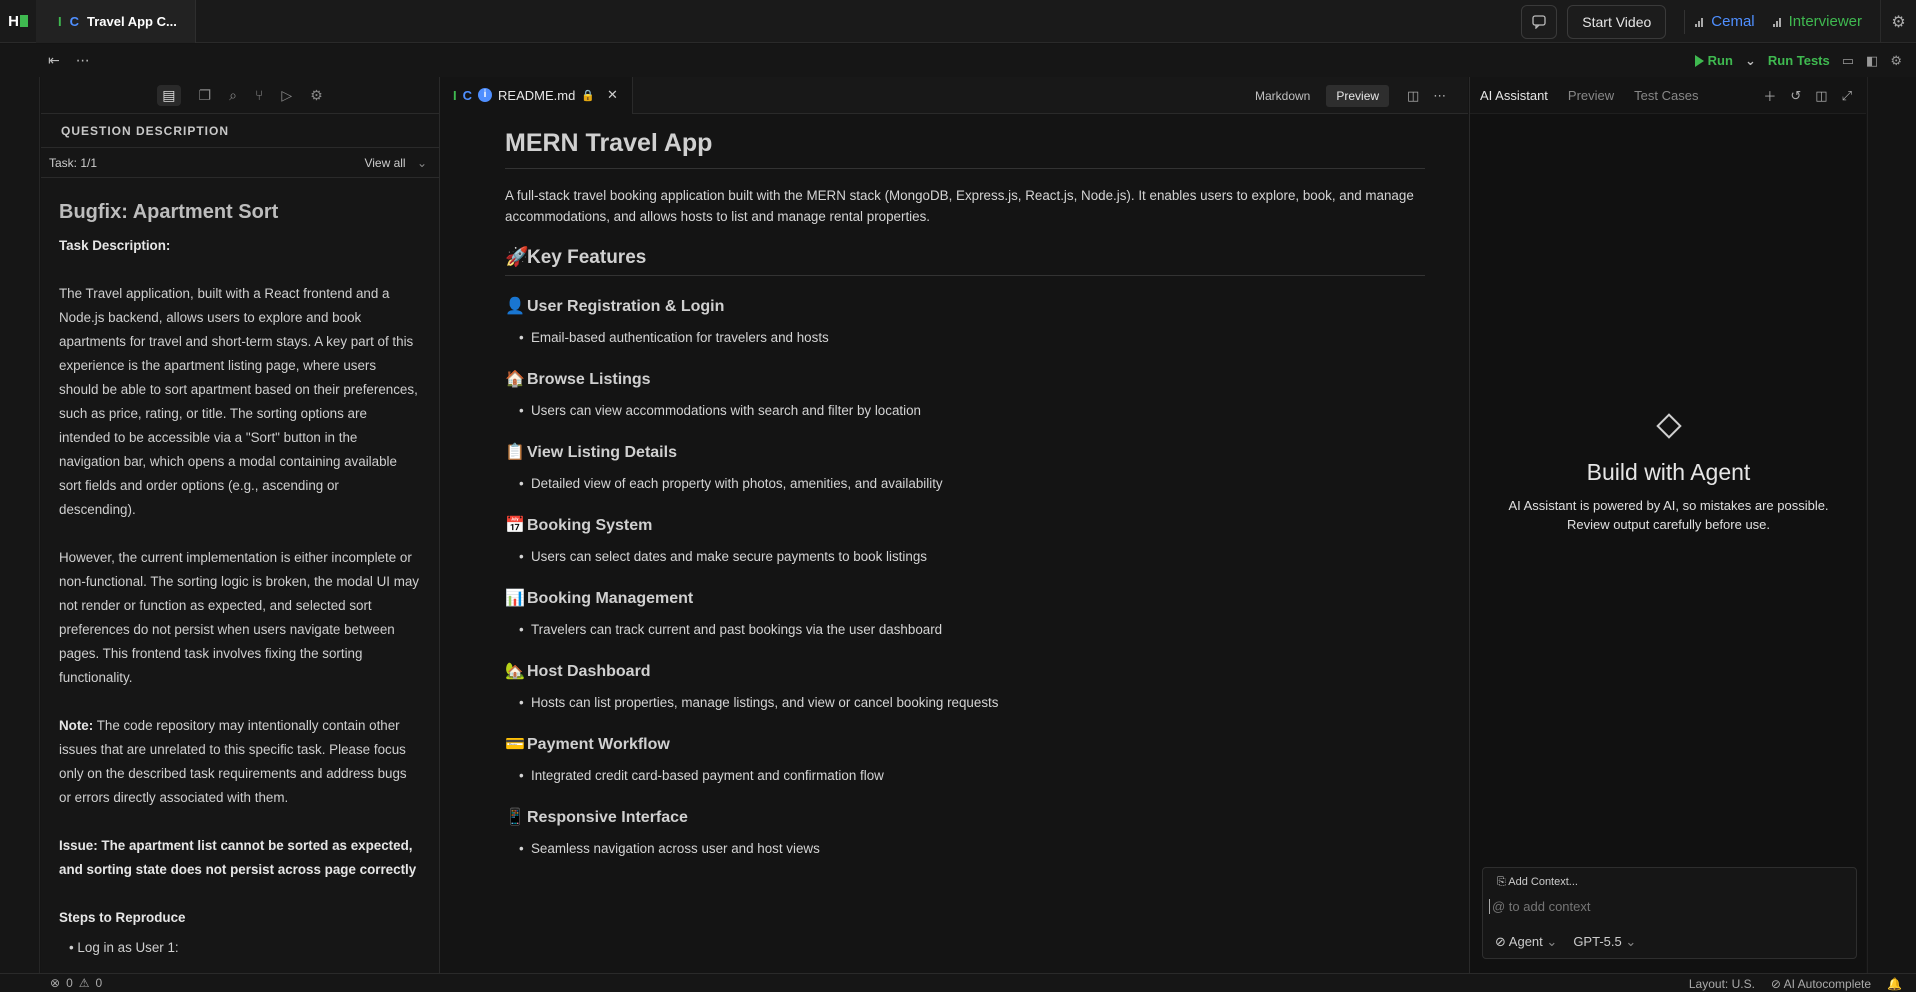  I want to click on editor-tabs: I C i README.md 🔒 ✕ Markdown Preview ◫ ⋯, so click(954, 95).